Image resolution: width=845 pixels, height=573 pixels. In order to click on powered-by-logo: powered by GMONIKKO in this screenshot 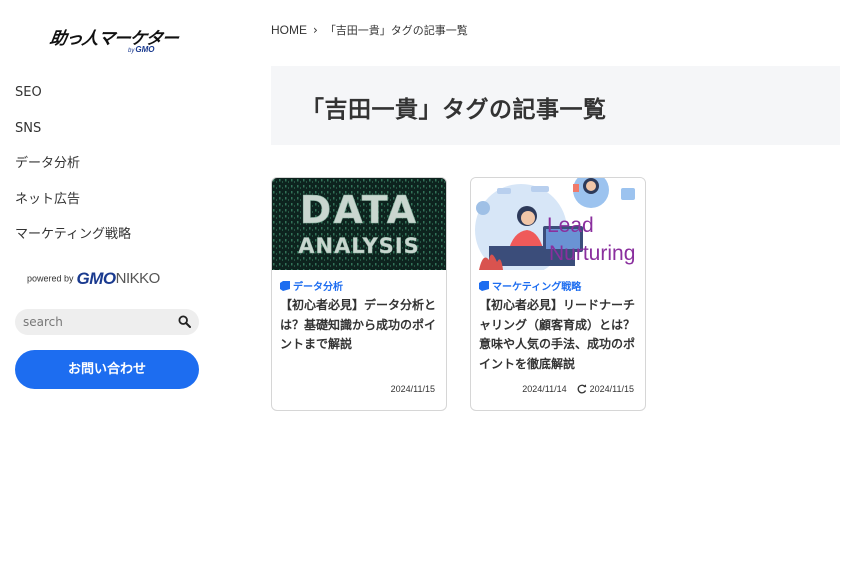, I will do `click(112, 279)`.